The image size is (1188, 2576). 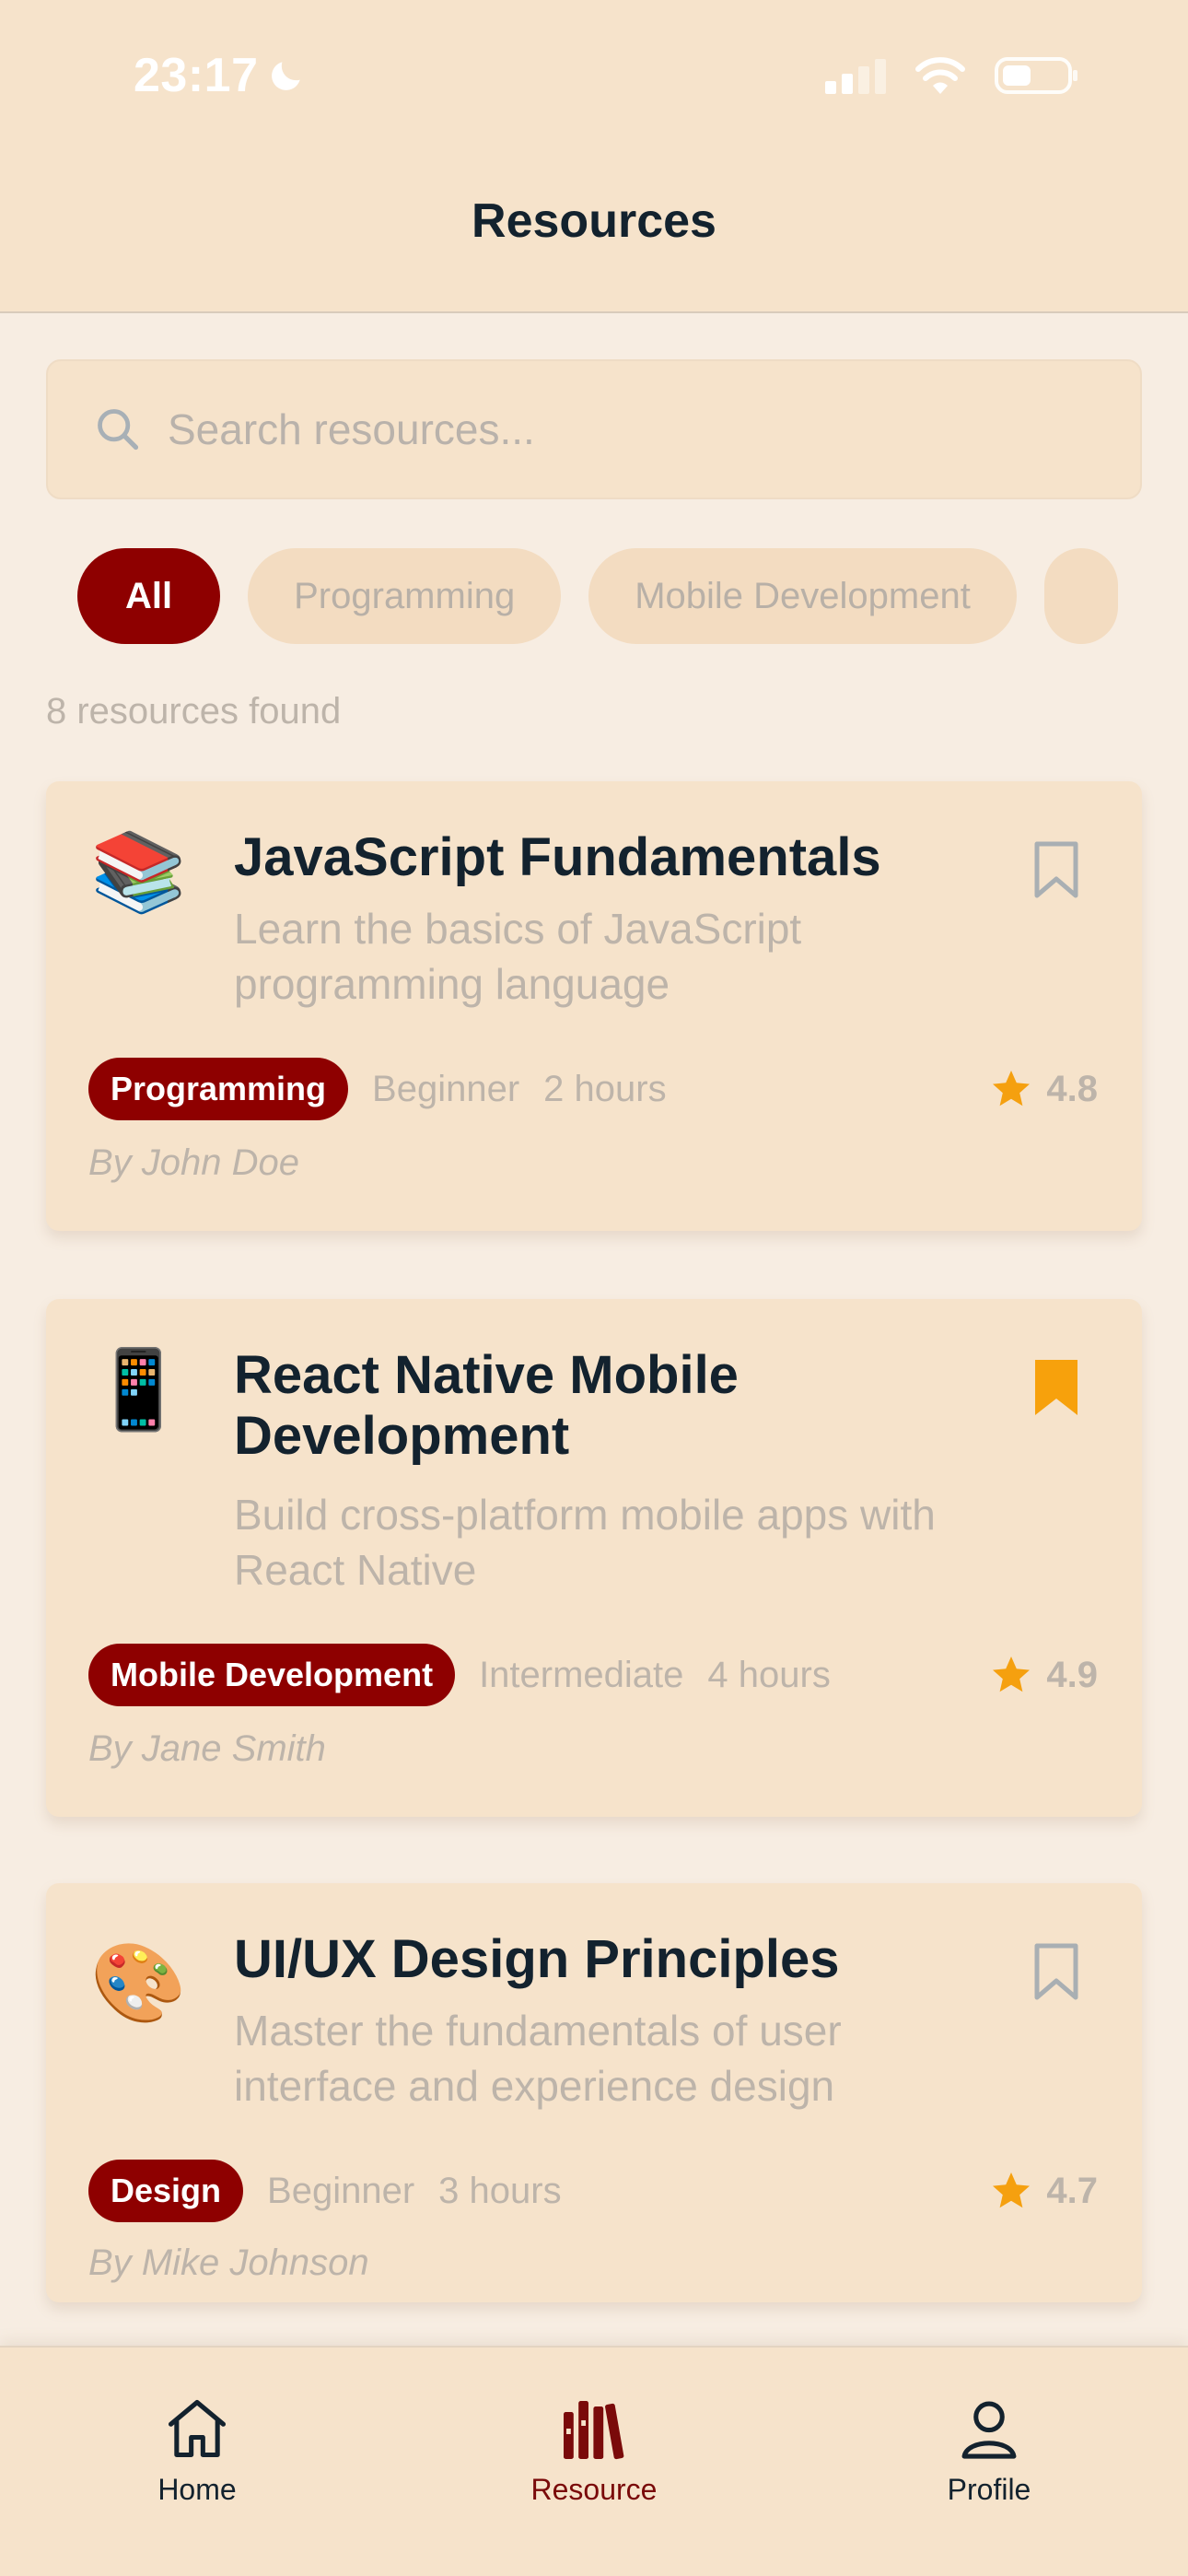 What do you see at coordinates (138, 1389) in the screenshot?
I see `mobile-phone-icon: 📱` at bounding box center [138, 1389].